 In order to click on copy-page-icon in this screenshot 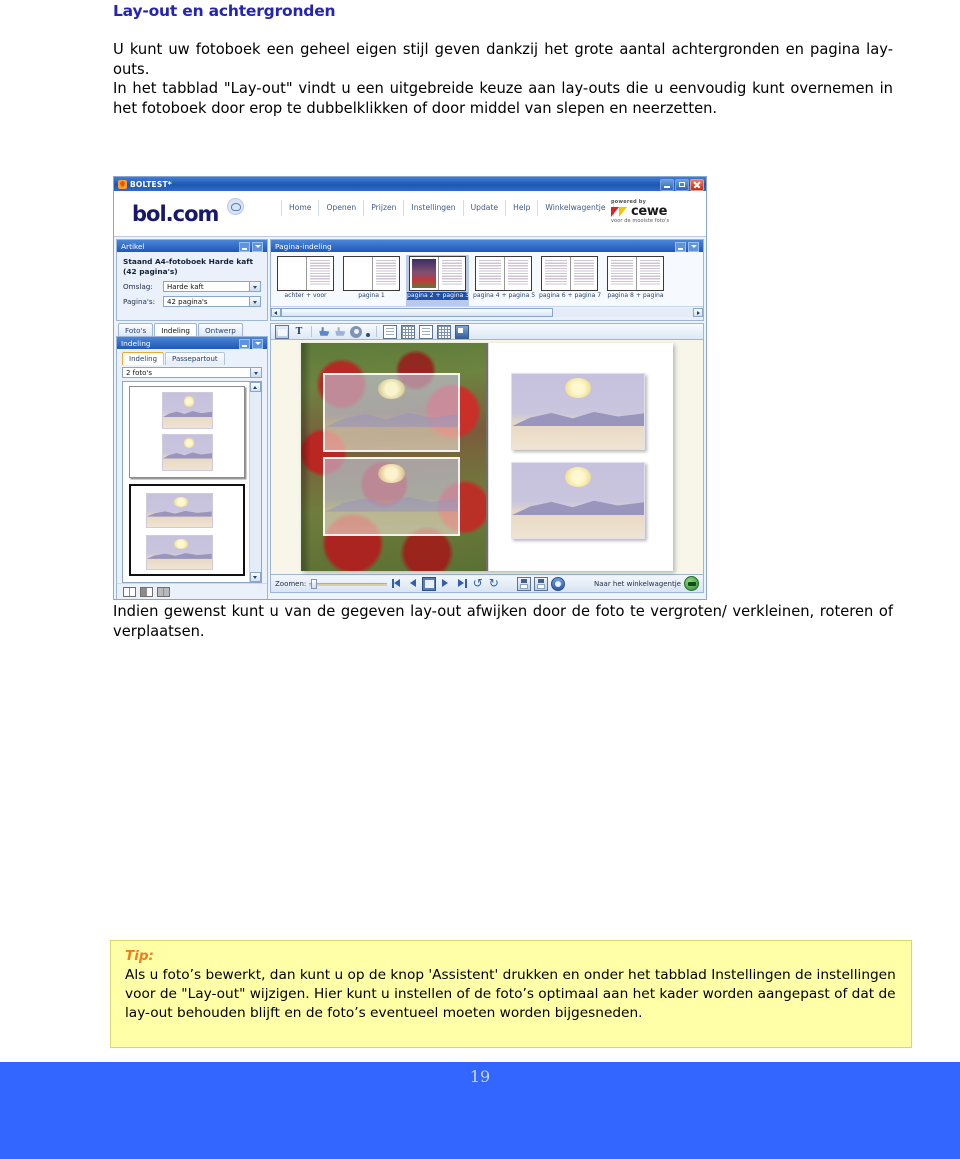, I will do `click(426, 331)`.